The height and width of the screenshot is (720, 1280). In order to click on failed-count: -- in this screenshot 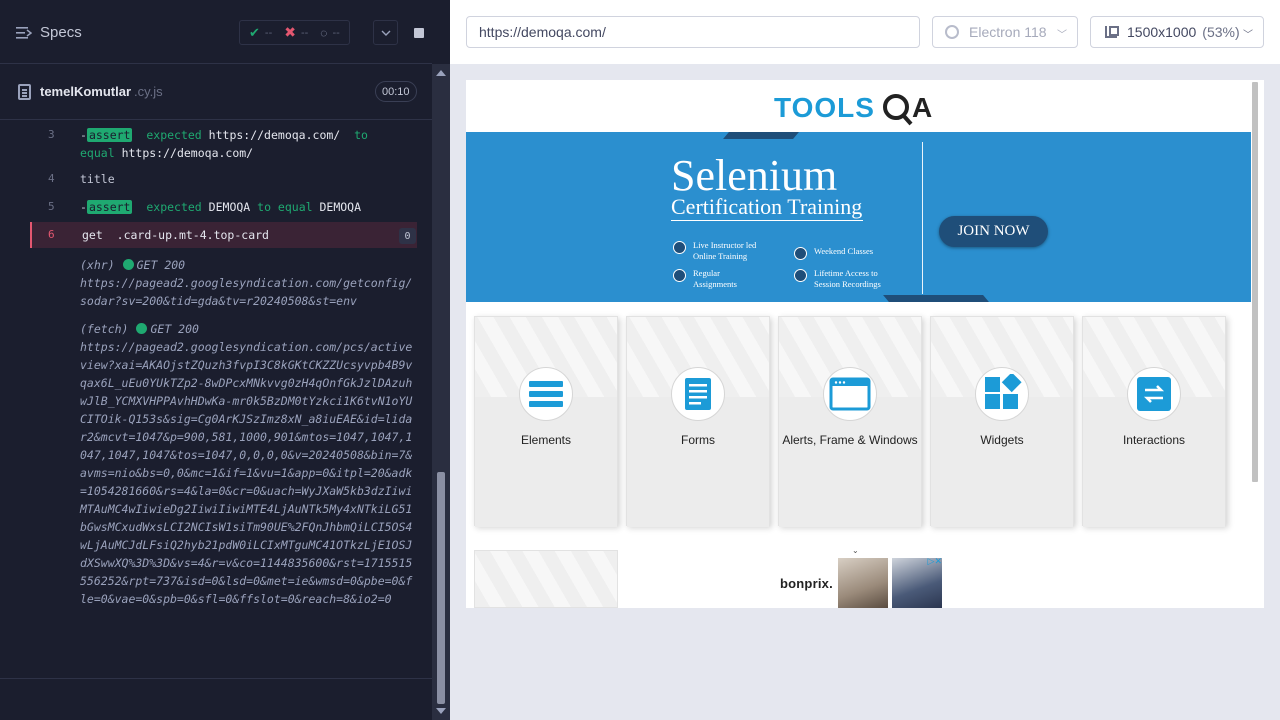, I will do `click(304, 32)`.